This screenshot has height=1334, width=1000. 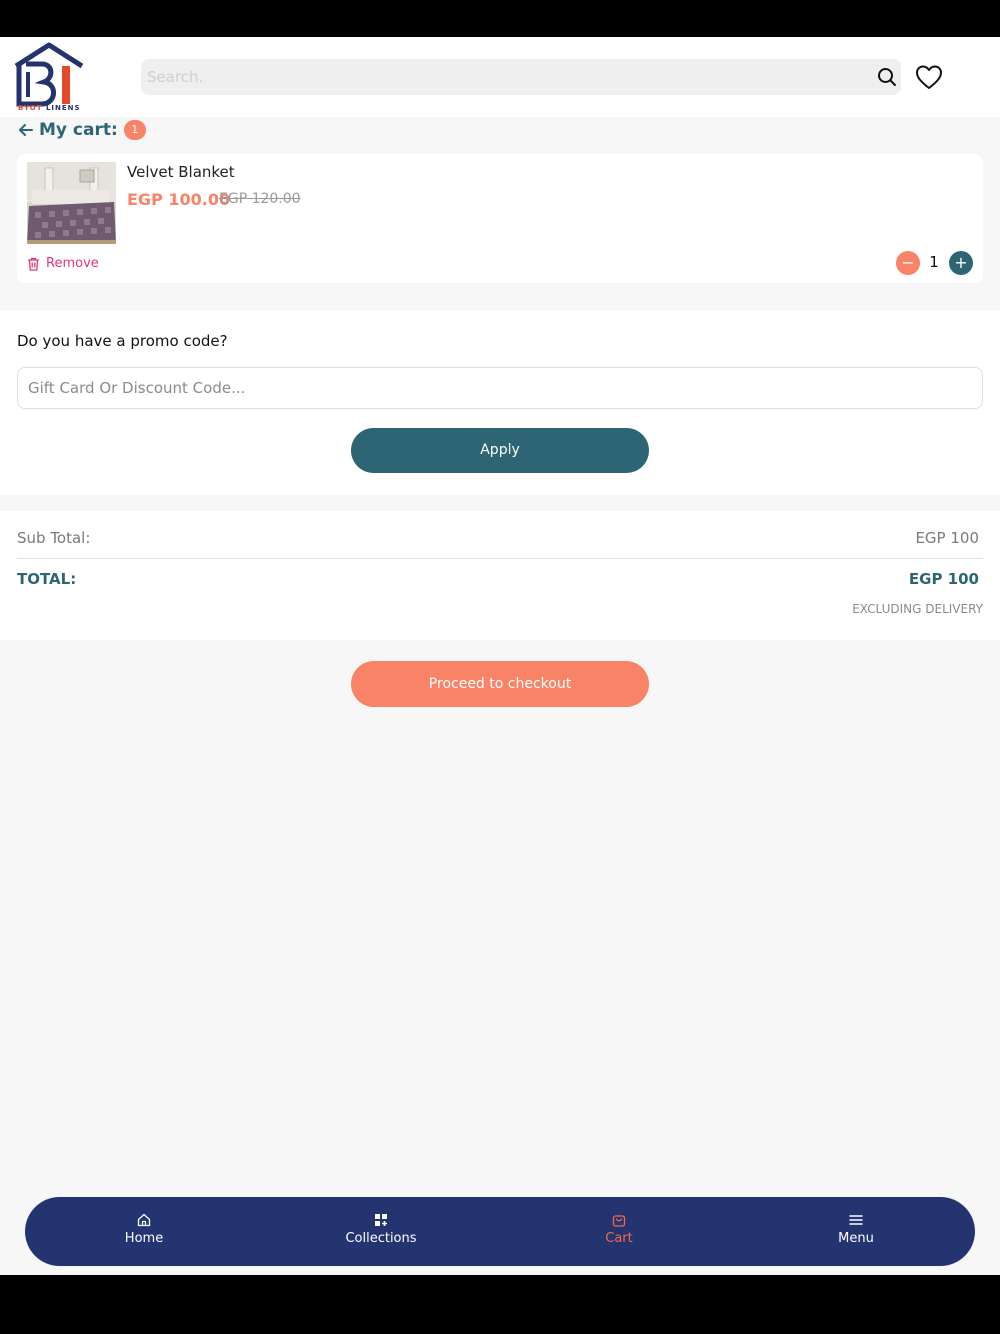 What do you see at coordinates (619, 1238) in the screenshot?
I see `nav-label-cart: Cart` at bounding box center [619, 1238].